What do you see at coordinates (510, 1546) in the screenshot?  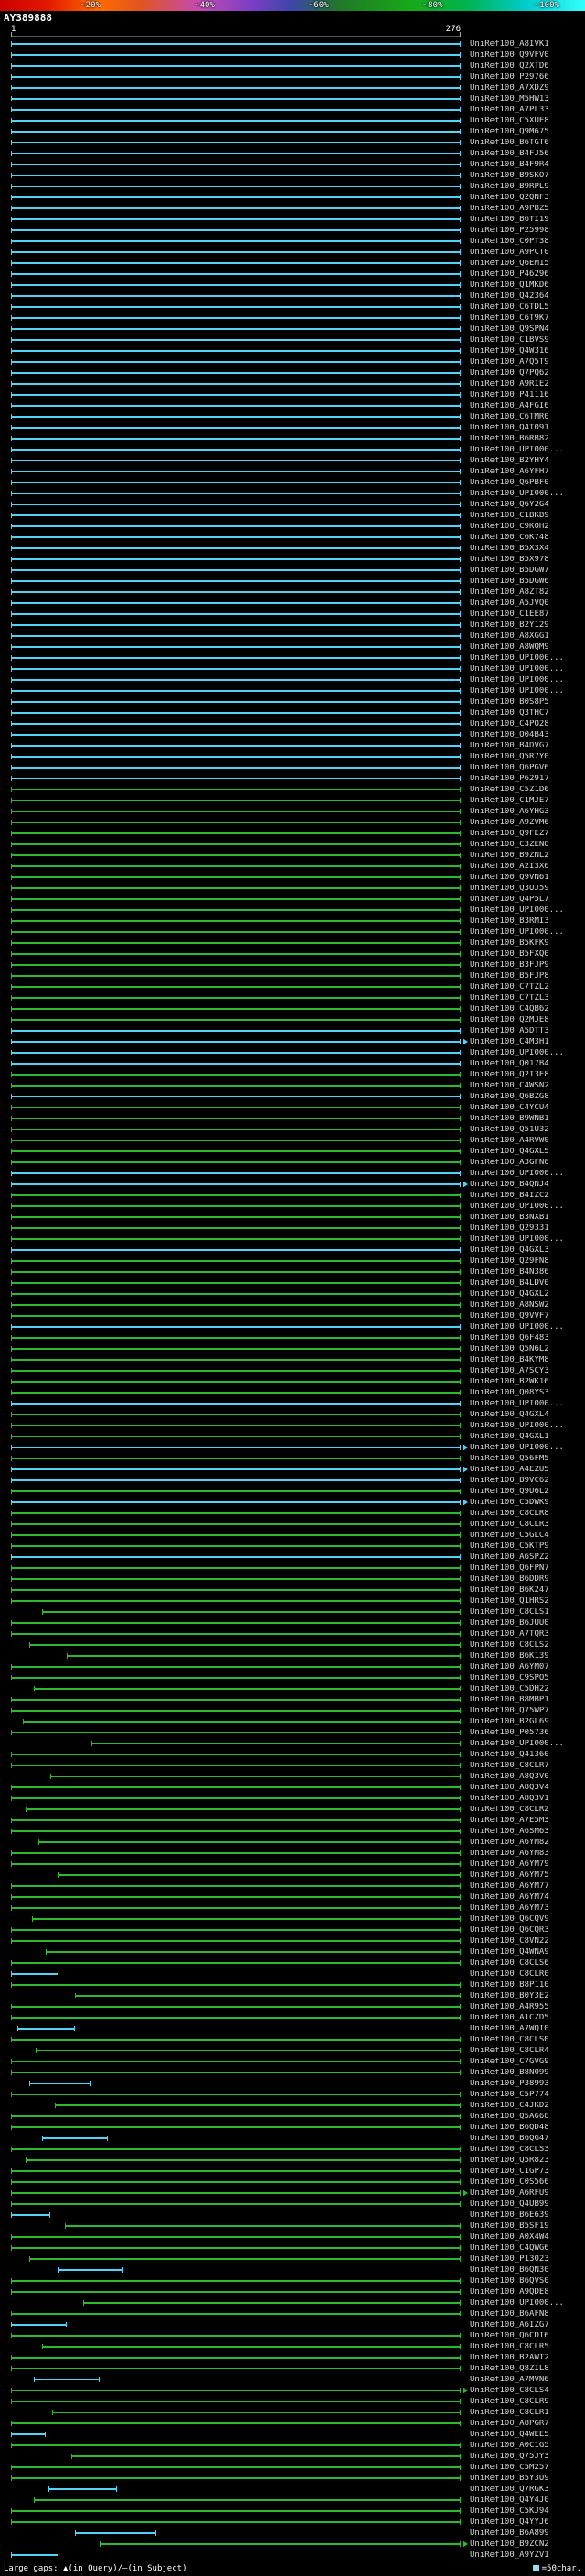 I see `hit-label: UniRef100_C5KTP9` at bounding box center [510, 1546].